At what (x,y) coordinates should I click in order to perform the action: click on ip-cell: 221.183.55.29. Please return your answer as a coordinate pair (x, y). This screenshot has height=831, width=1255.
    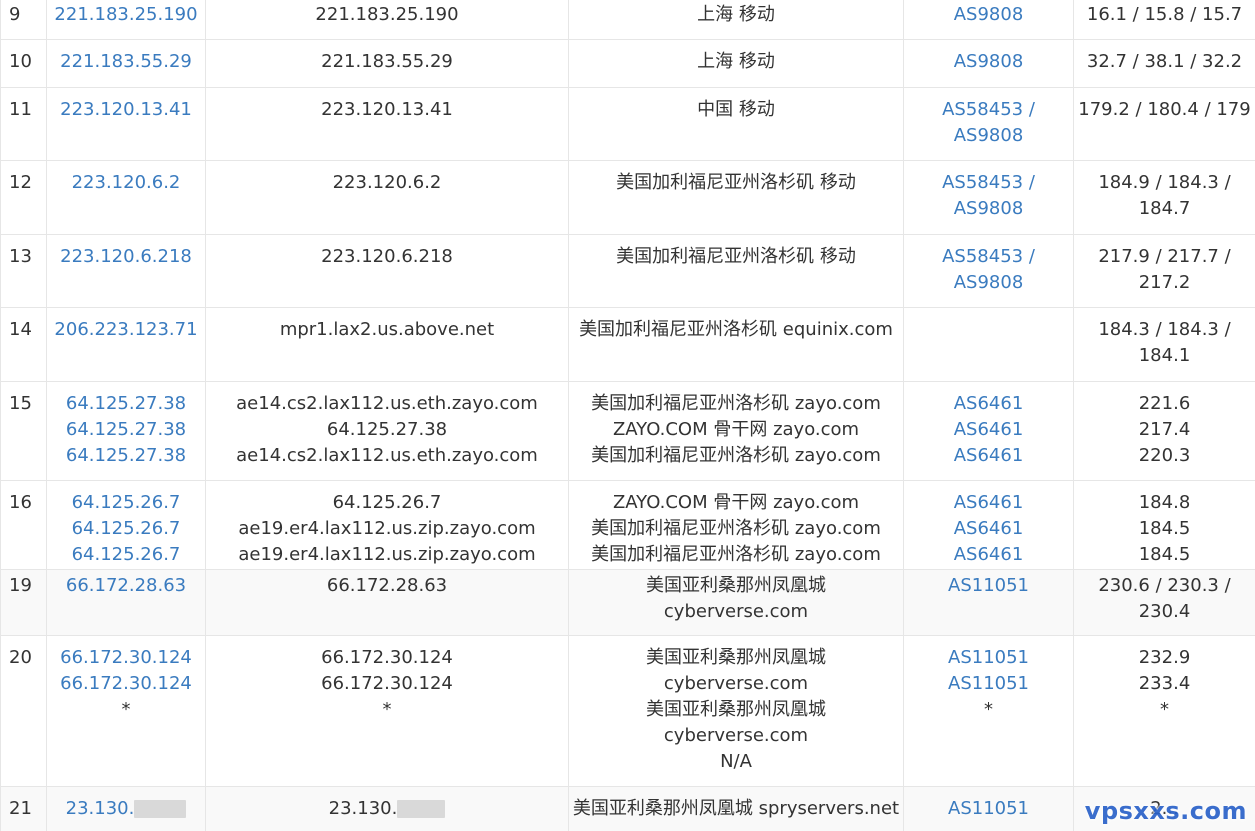
    Looking at the image, I should click on (126, 63).